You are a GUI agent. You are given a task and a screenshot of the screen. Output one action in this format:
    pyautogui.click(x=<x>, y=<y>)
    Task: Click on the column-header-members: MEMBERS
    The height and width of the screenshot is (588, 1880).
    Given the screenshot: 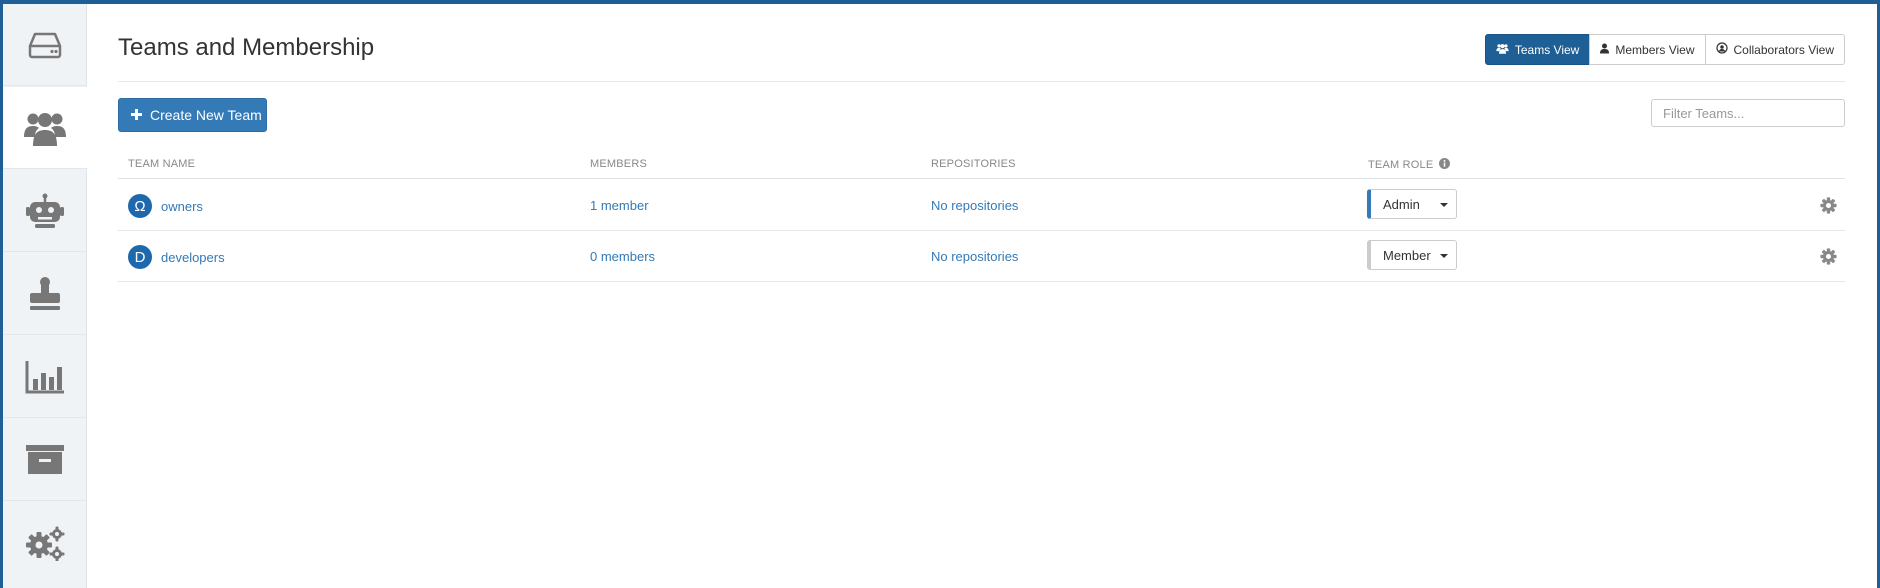 What is the action you would take?
    pyautogui.click(x=618, y=164)
    